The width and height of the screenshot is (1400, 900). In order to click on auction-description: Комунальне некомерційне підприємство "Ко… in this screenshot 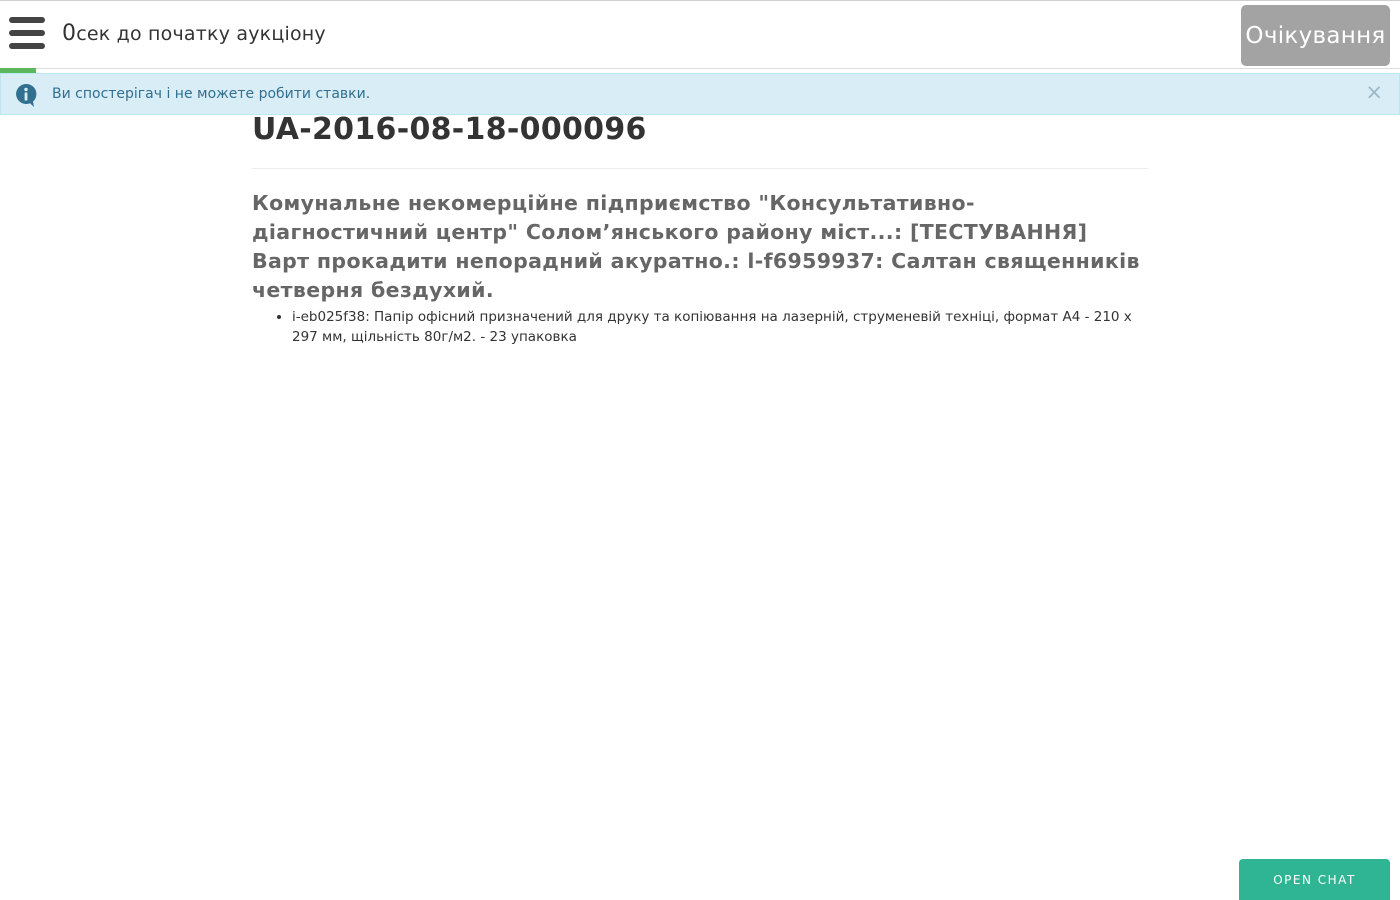, I will do `click(696, 246)`.